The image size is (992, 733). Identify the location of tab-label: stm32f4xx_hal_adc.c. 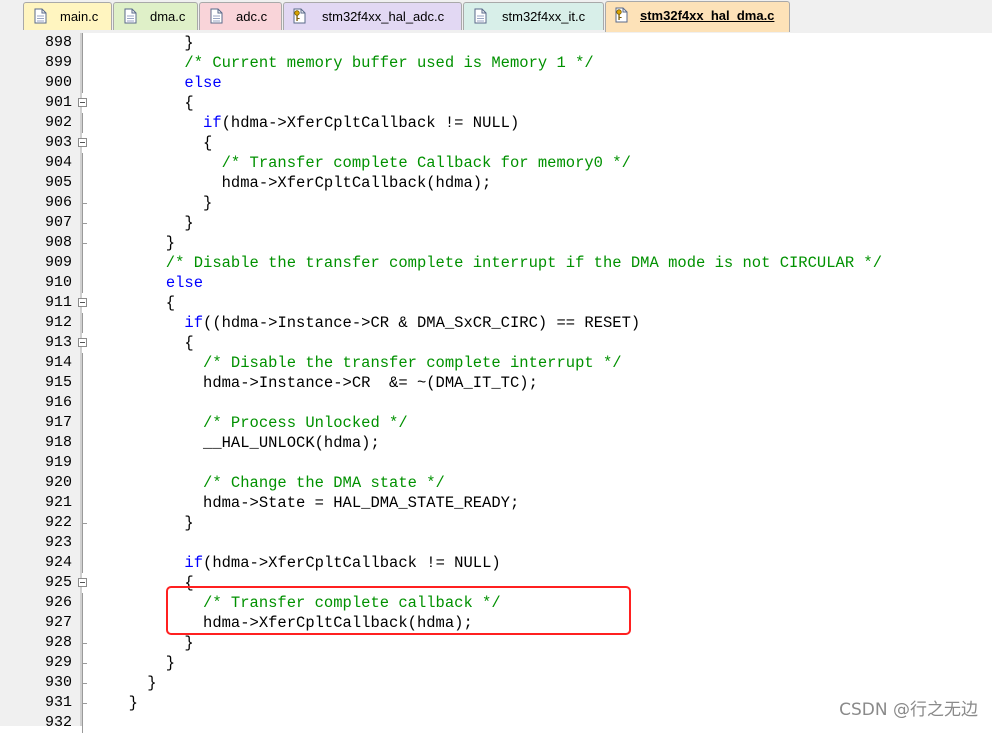
(383, 16).